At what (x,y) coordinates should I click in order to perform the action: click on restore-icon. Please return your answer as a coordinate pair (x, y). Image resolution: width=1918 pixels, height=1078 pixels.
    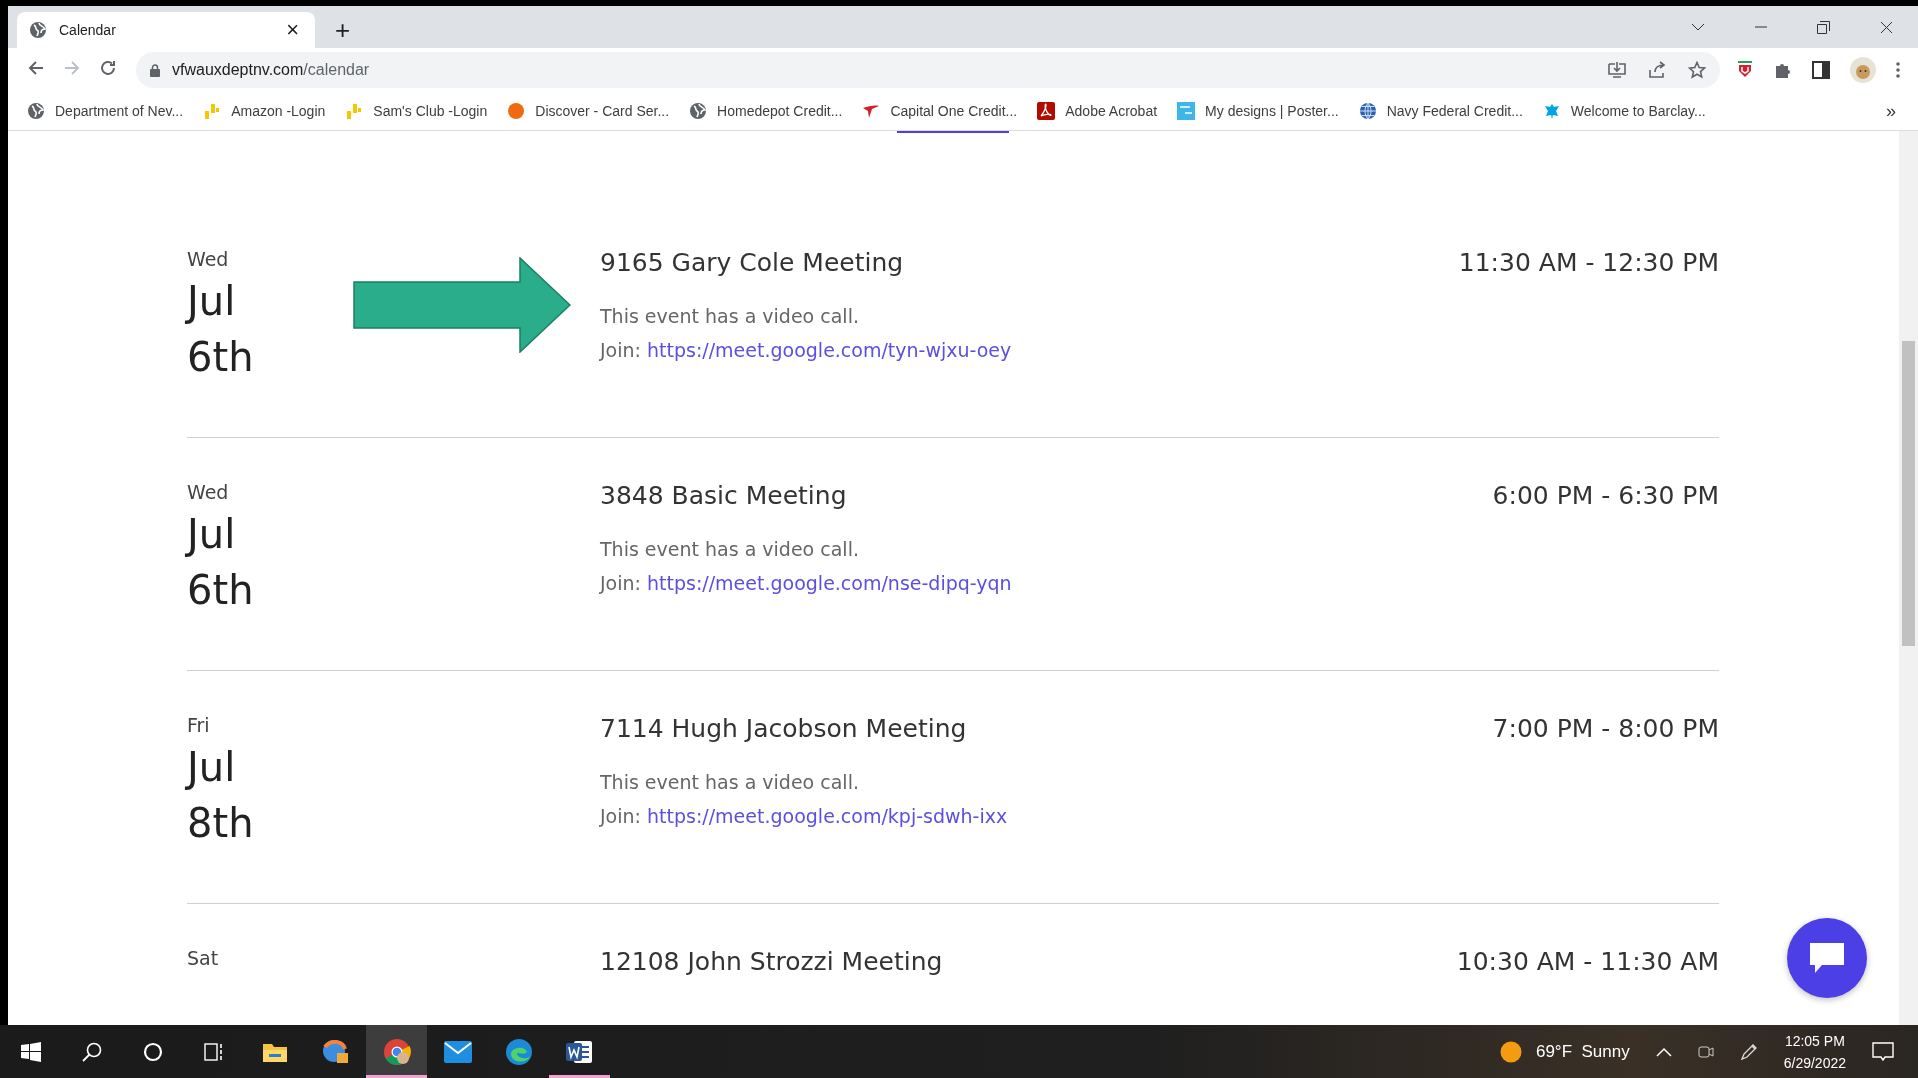
    Looking at the image, I should click on (1823, 27).